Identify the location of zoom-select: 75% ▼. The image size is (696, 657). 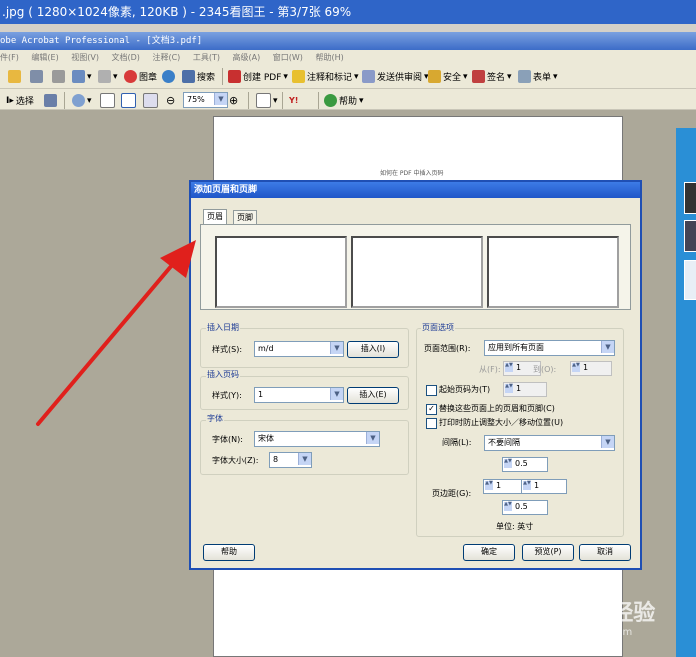
(205, 100).